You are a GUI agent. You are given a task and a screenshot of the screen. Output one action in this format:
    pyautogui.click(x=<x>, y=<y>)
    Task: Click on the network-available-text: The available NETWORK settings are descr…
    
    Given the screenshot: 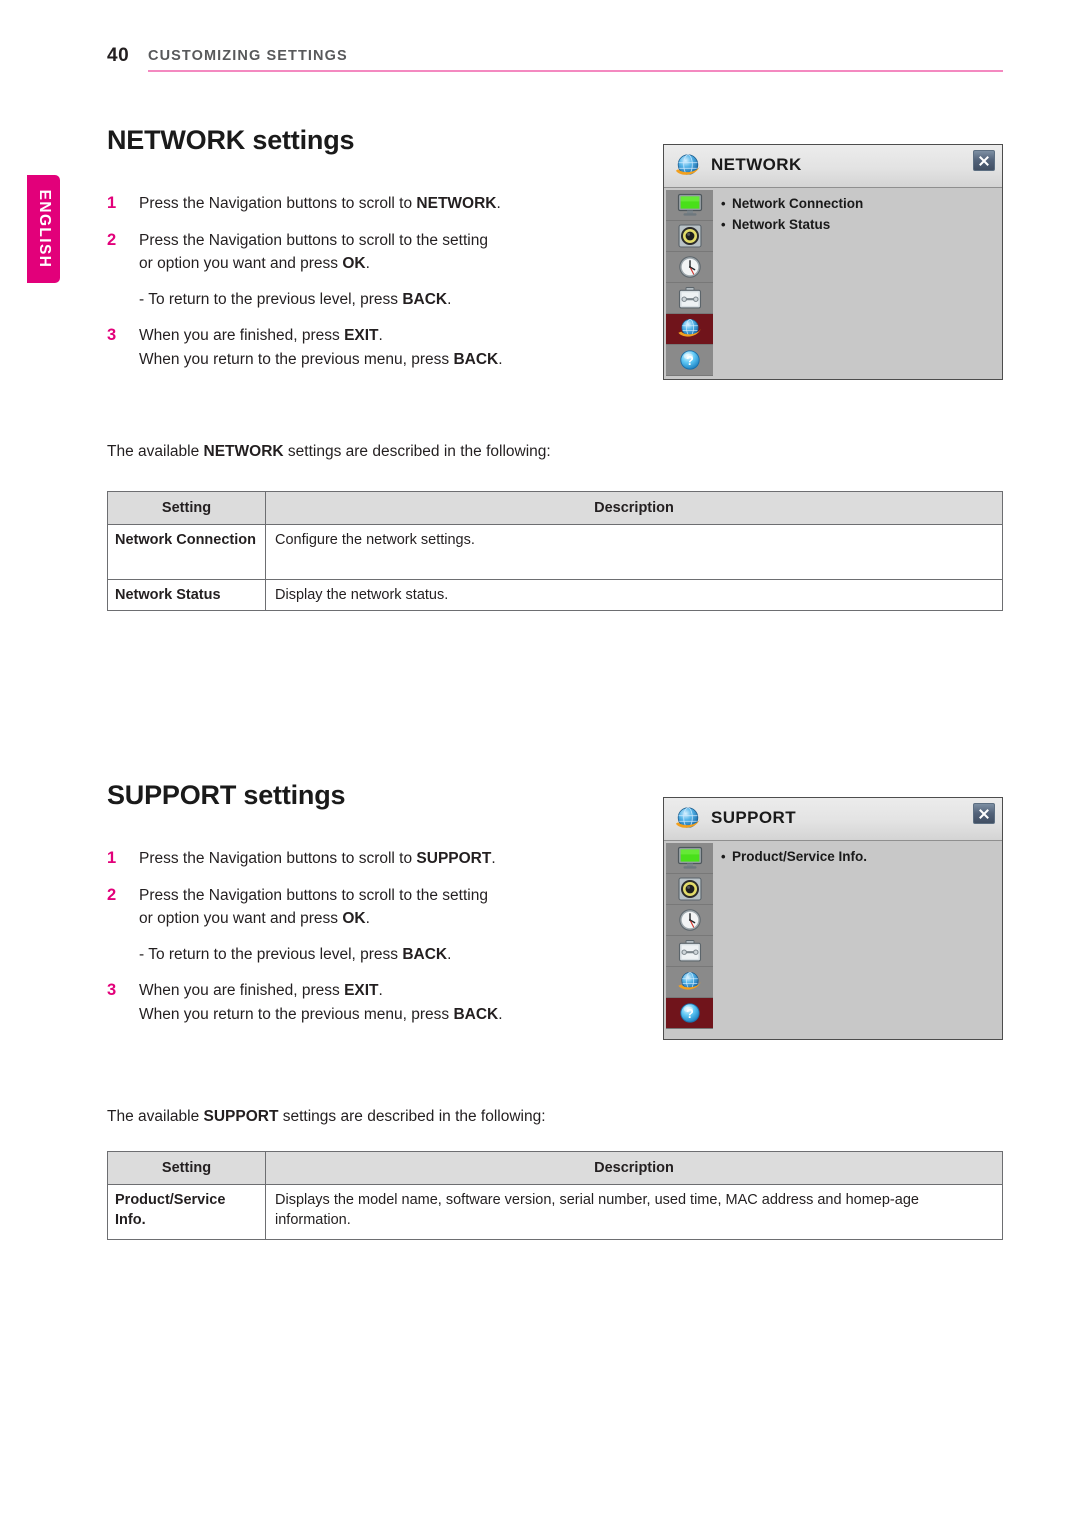 What is the action you would take?
    pyautogui.click(x=329, y=452)
    